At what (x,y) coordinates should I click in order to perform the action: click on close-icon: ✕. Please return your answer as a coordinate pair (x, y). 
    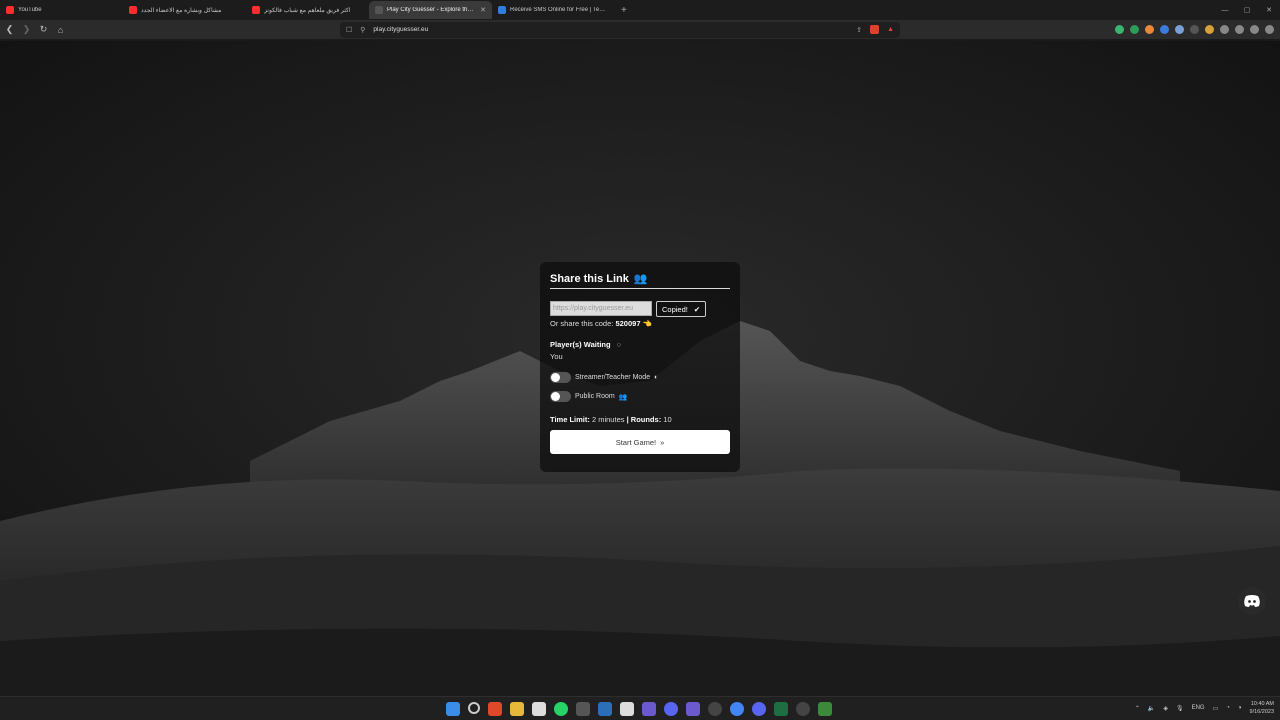
    Looking at the image, I should click on (483, 10).